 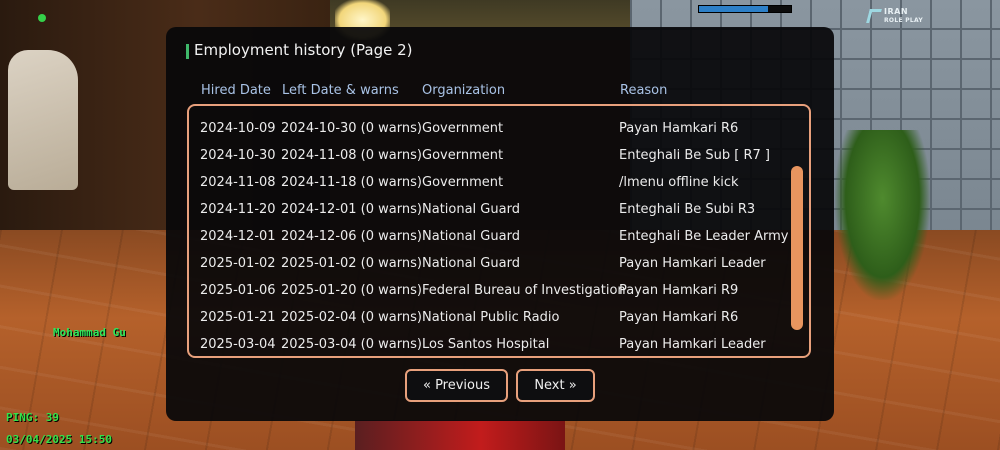 What do you see at coordinates (704, 236) in the screenshot?
I see `cell-reason: Enteghali Be Leader Army` at bounding box center [704, 236].